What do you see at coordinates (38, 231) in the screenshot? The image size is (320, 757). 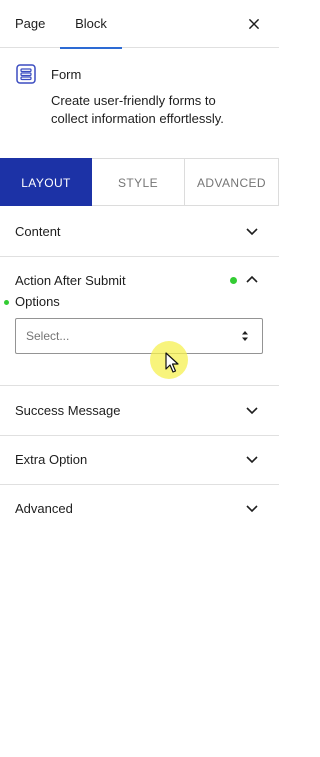 I see `panel-title: Content` at bounding box center [38, 231].